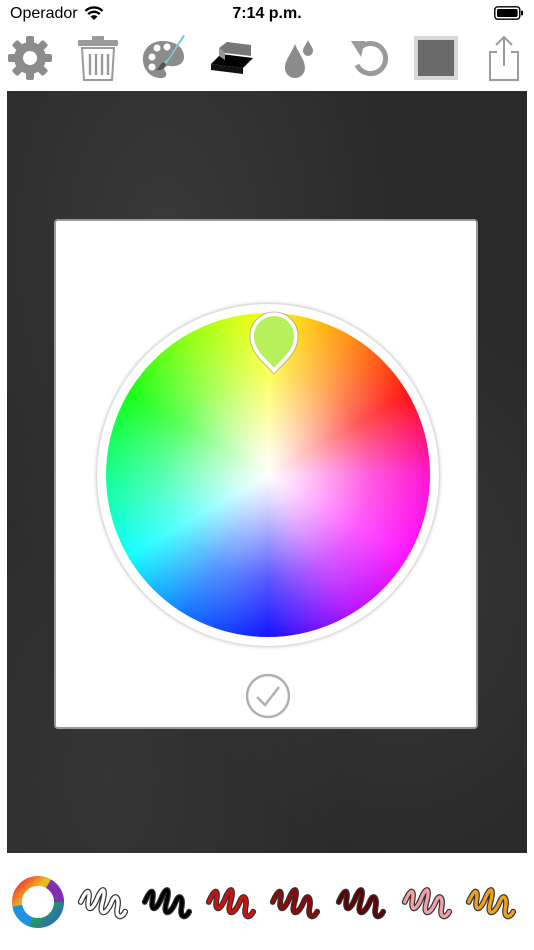  I want to click on toolbar, so click(267, 58).